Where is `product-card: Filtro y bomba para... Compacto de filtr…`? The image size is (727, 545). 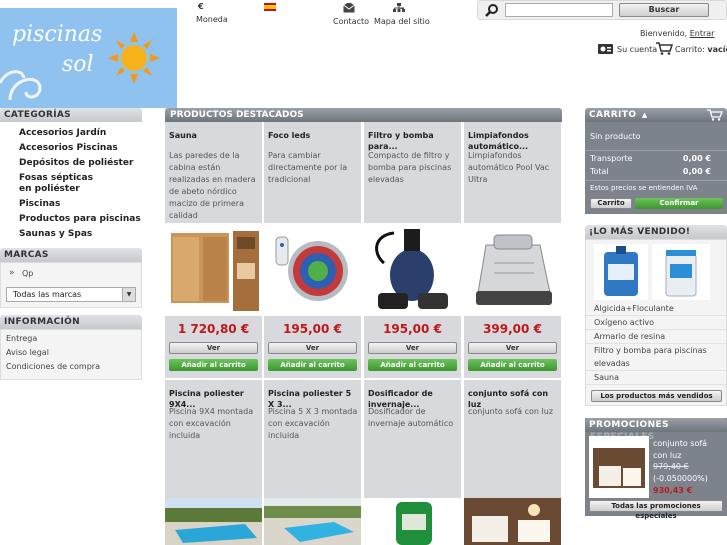 product-card: Filtro y bomba para... Compacto de filtr… is located at coordinates (412, 250).